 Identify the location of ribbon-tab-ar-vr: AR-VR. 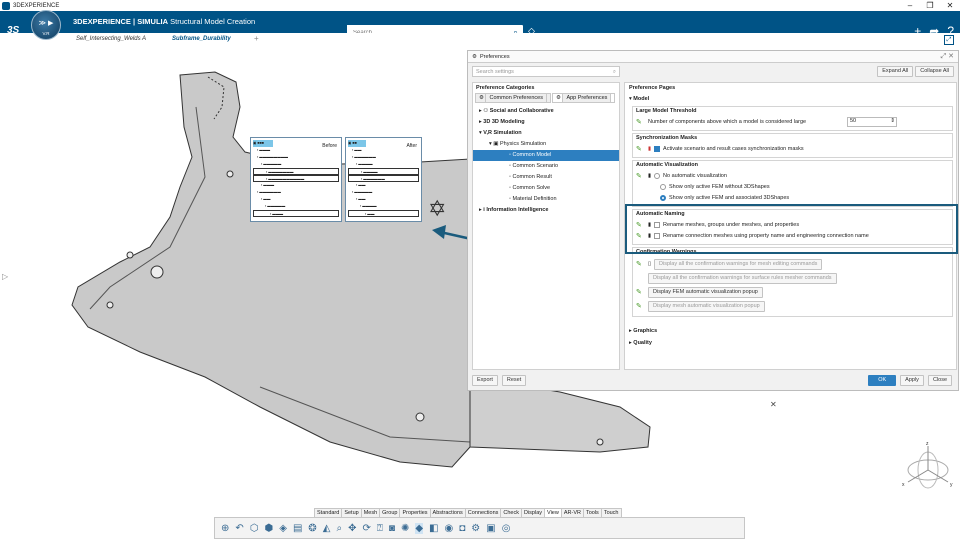
(572, 512).